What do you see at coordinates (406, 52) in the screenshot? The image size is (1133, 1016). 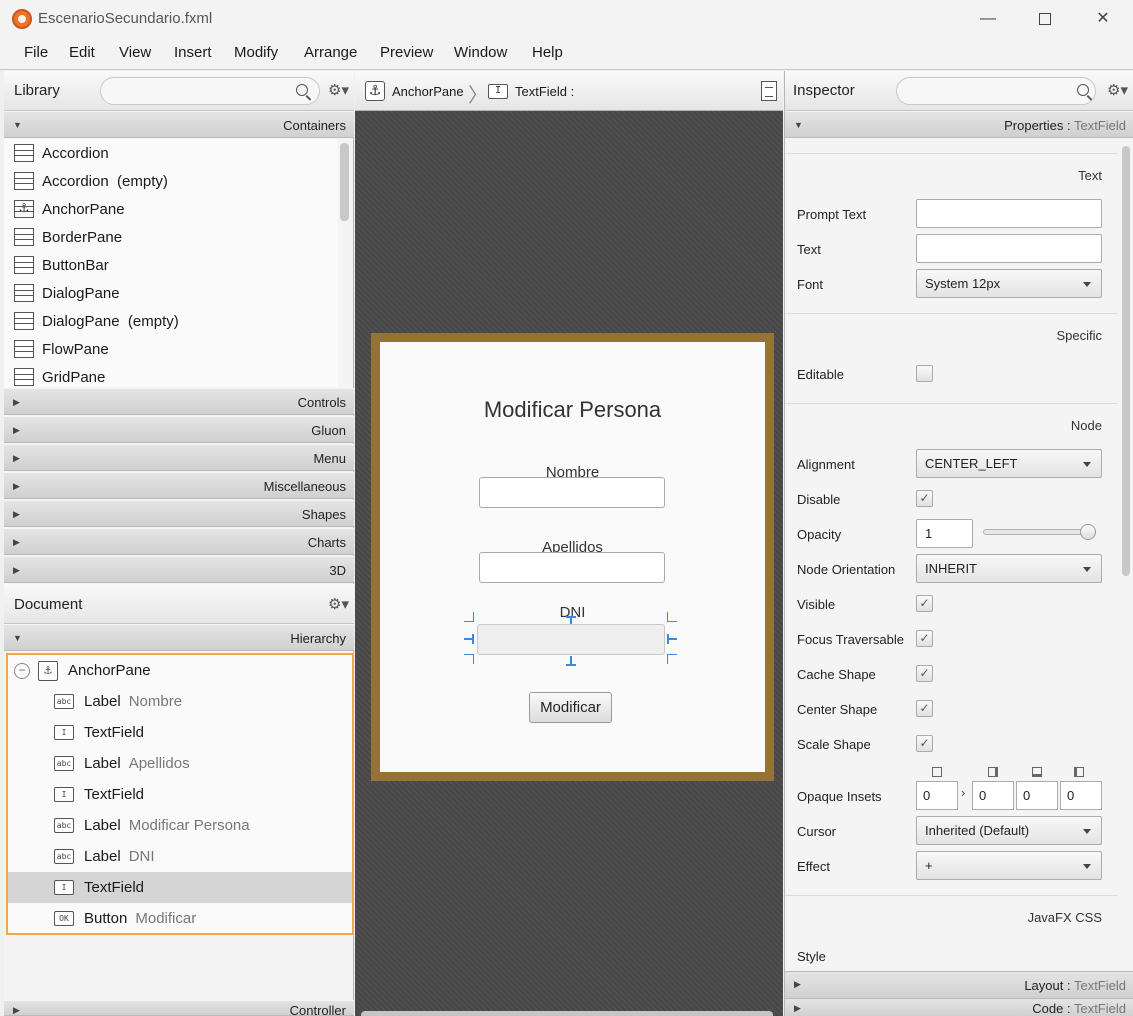 I see `menu-preview: Preview` at bounding box center [406, 52].